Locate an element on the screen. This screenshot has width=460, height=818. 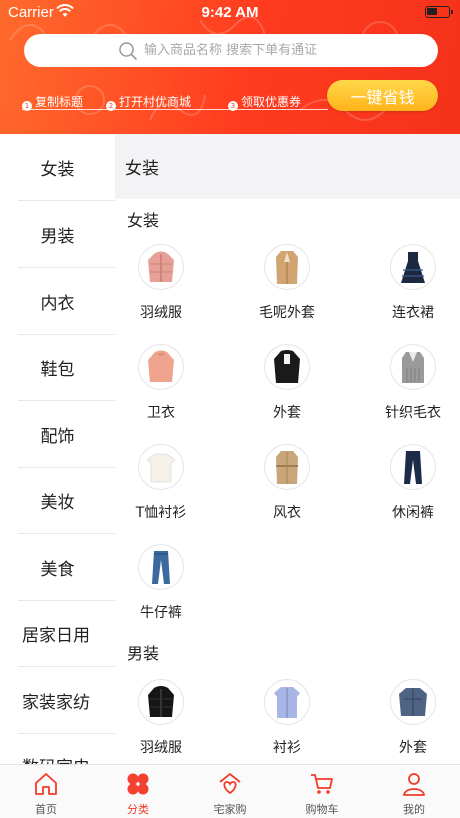
sidebar-item-label: 美食 is located at coordinates (57, 570).